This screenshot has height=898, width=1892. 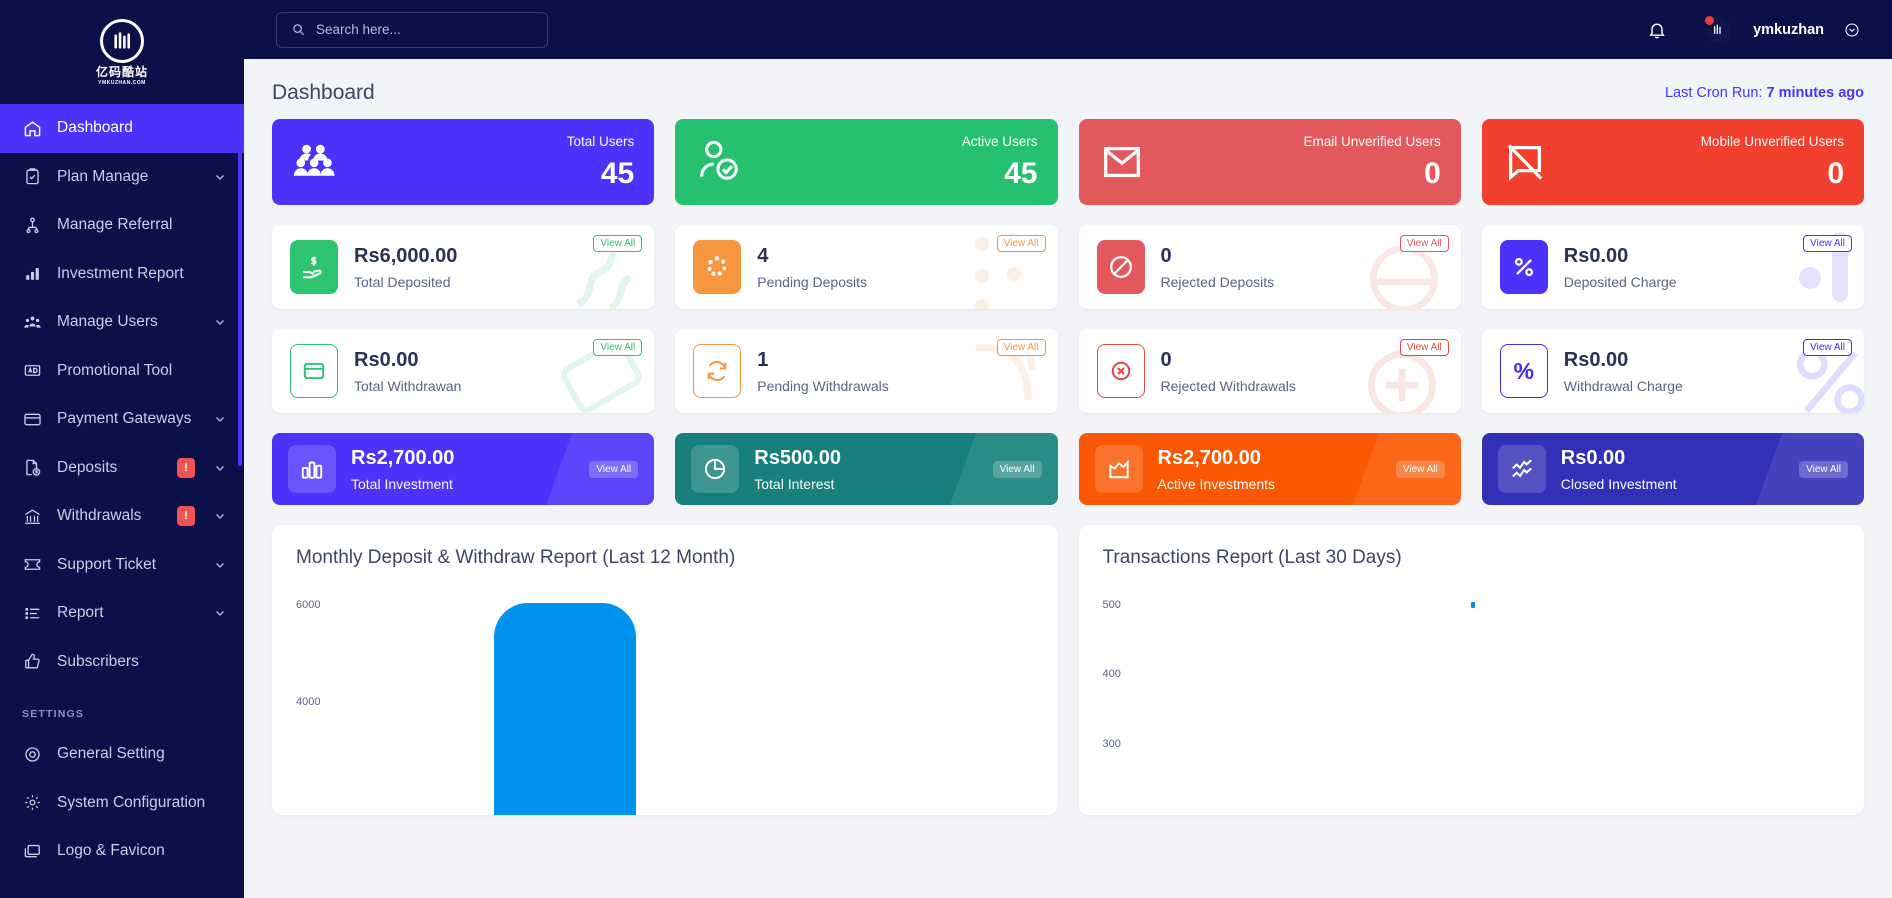 What do you see at coordinates (98, 661) in the screenshot?
I see `sidebar-item-label: Subscribers` at bounding box center [98, 661].